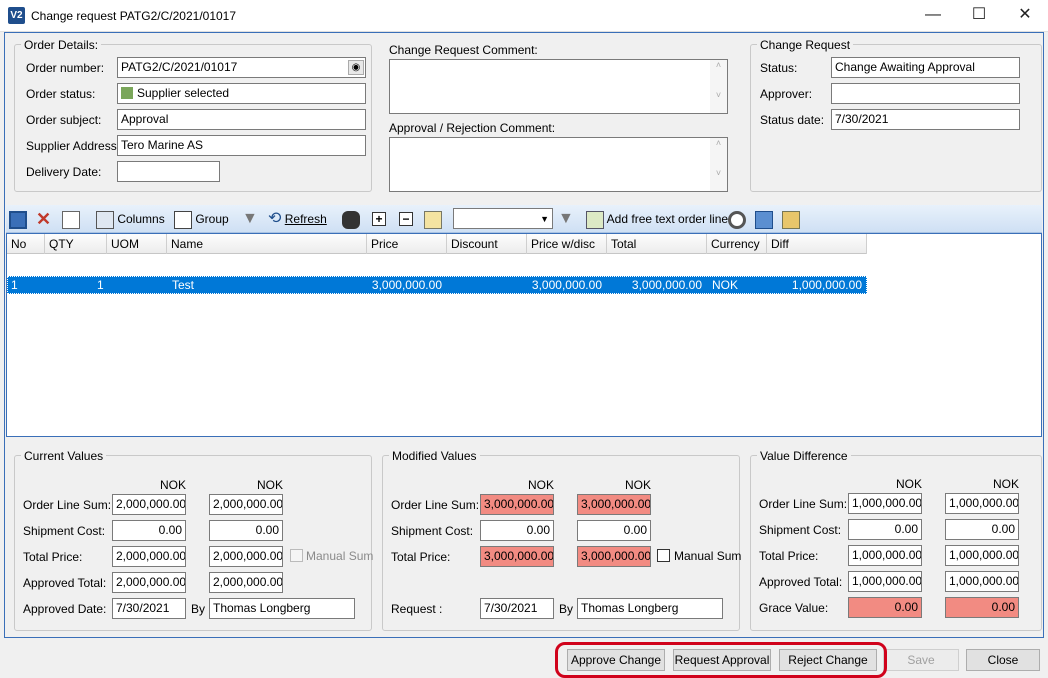  I want to click on order-number-field: PATG2/C/2021/01017, so click(241, 67).